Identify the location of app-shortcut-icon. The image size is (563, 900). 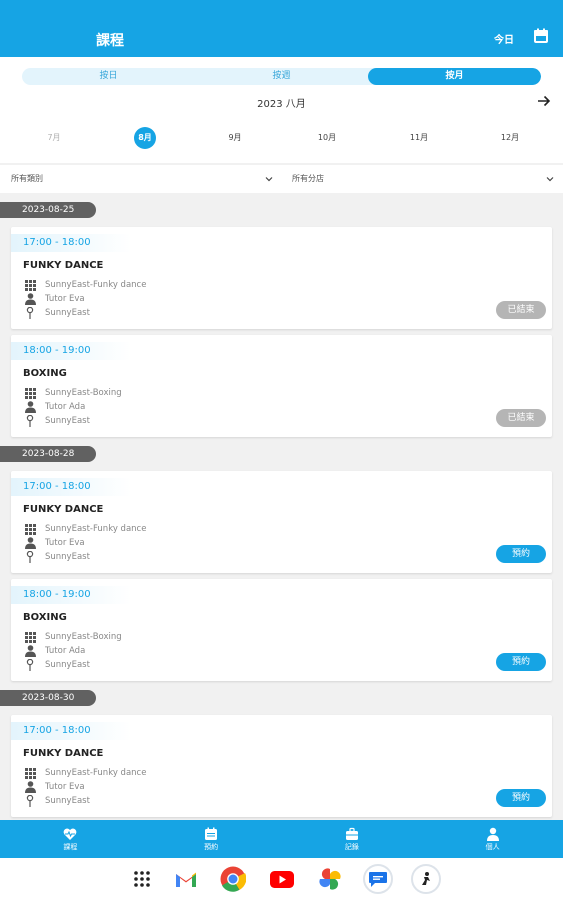
(426, 879).